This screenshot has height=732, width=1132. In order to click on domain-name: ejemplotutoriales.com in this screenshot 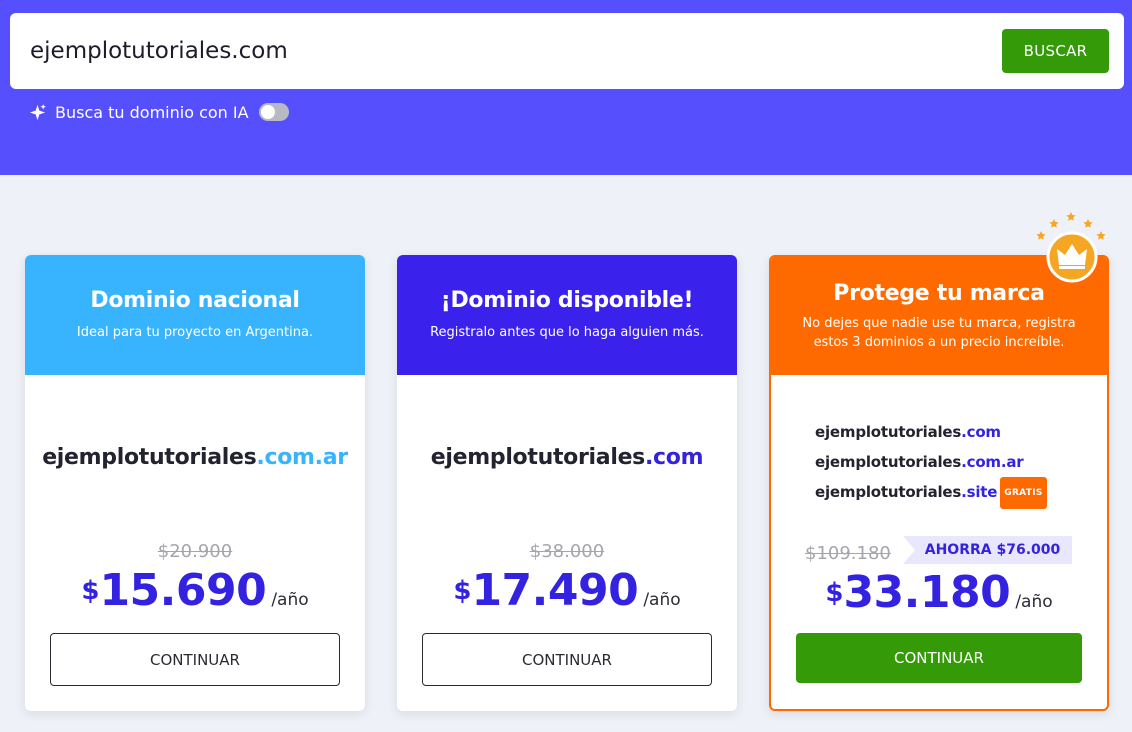, I will do `click(567, 457)`.